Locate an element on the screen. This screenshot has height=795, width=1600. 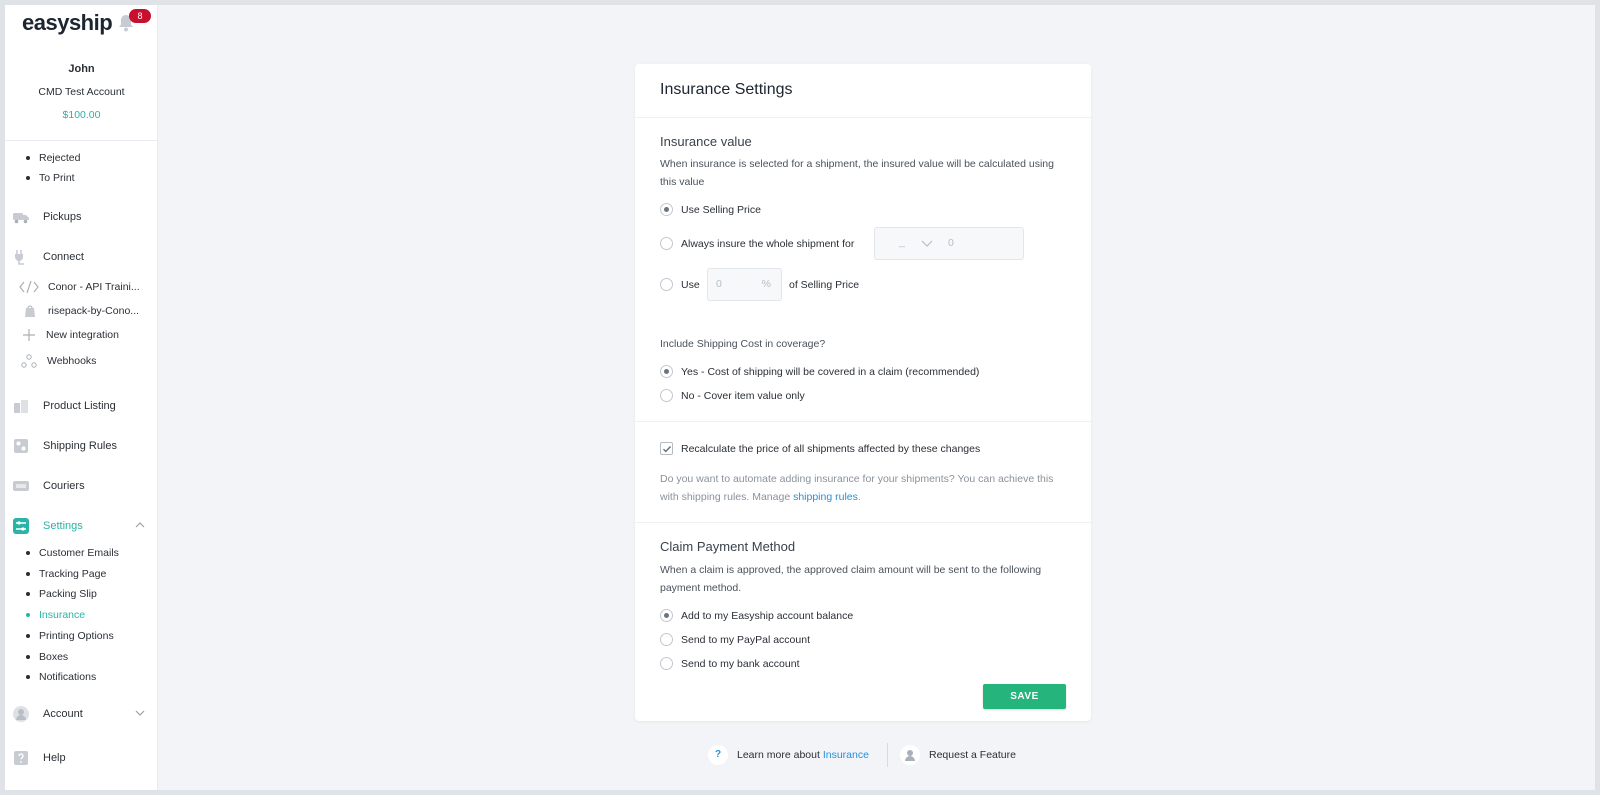
sidebar-subitem-printing-options: Printing Options is located at coordinates (70, 636).